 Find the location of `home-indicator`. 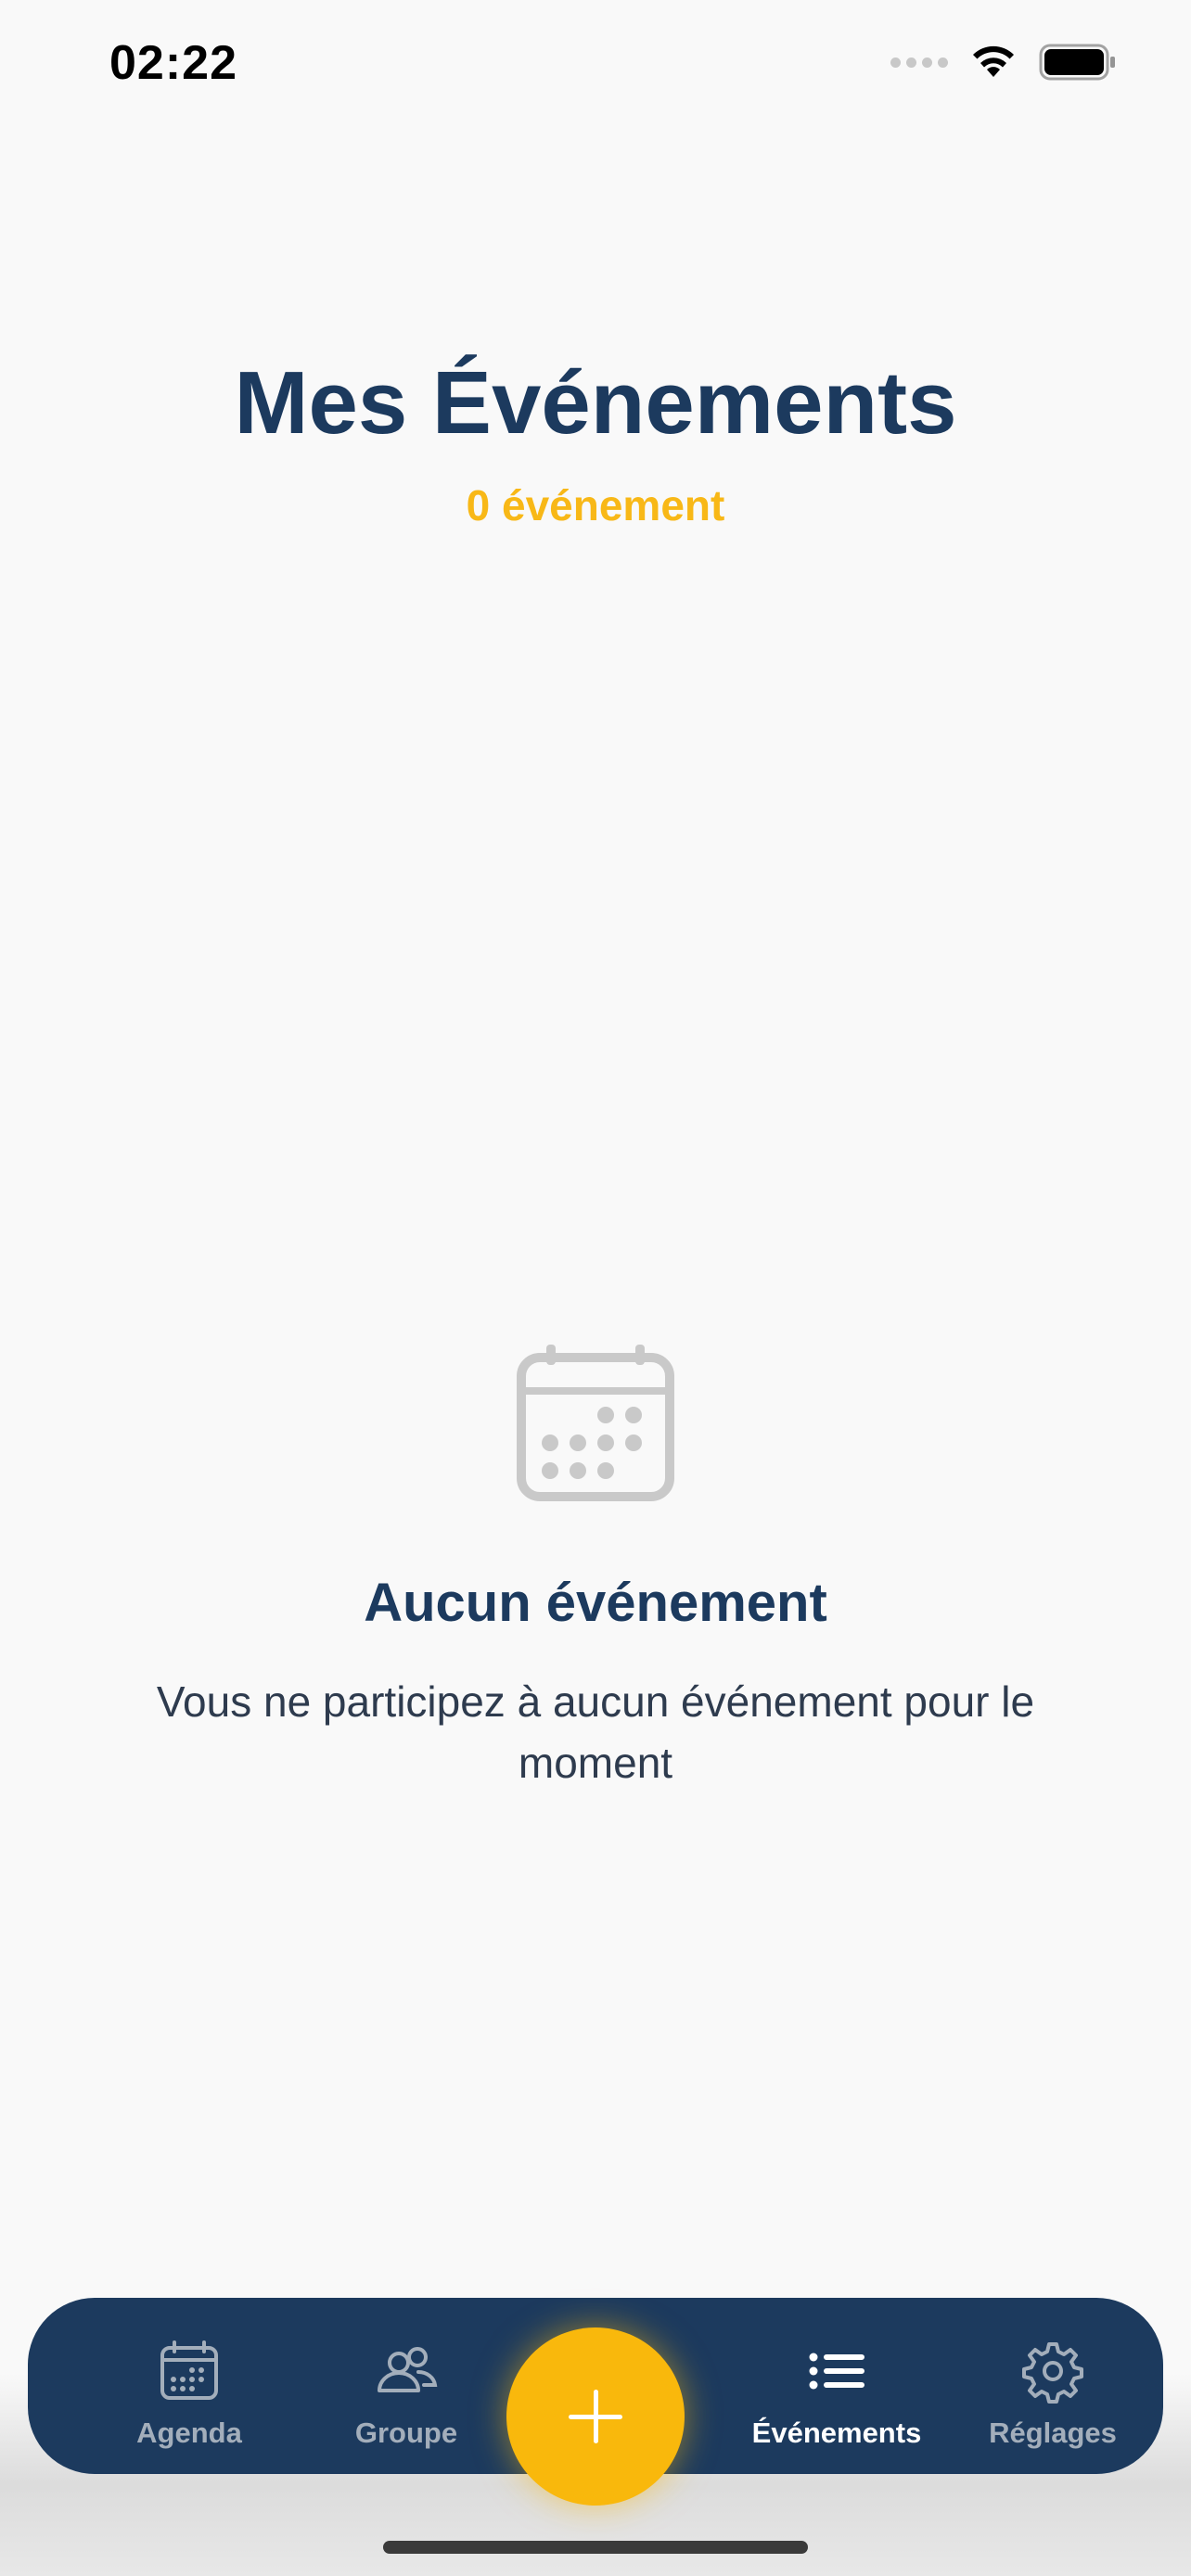

home-indicator is located at coordinates (595, 2547).